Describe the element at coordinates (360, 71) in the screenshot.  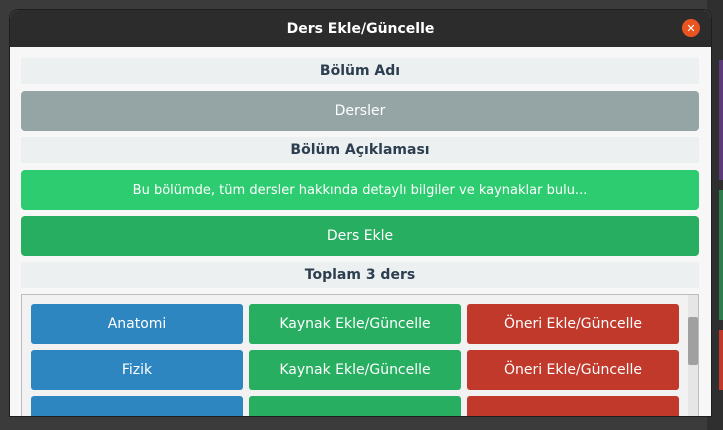
I see `section-name-label: Bölüm Adı` at that location.